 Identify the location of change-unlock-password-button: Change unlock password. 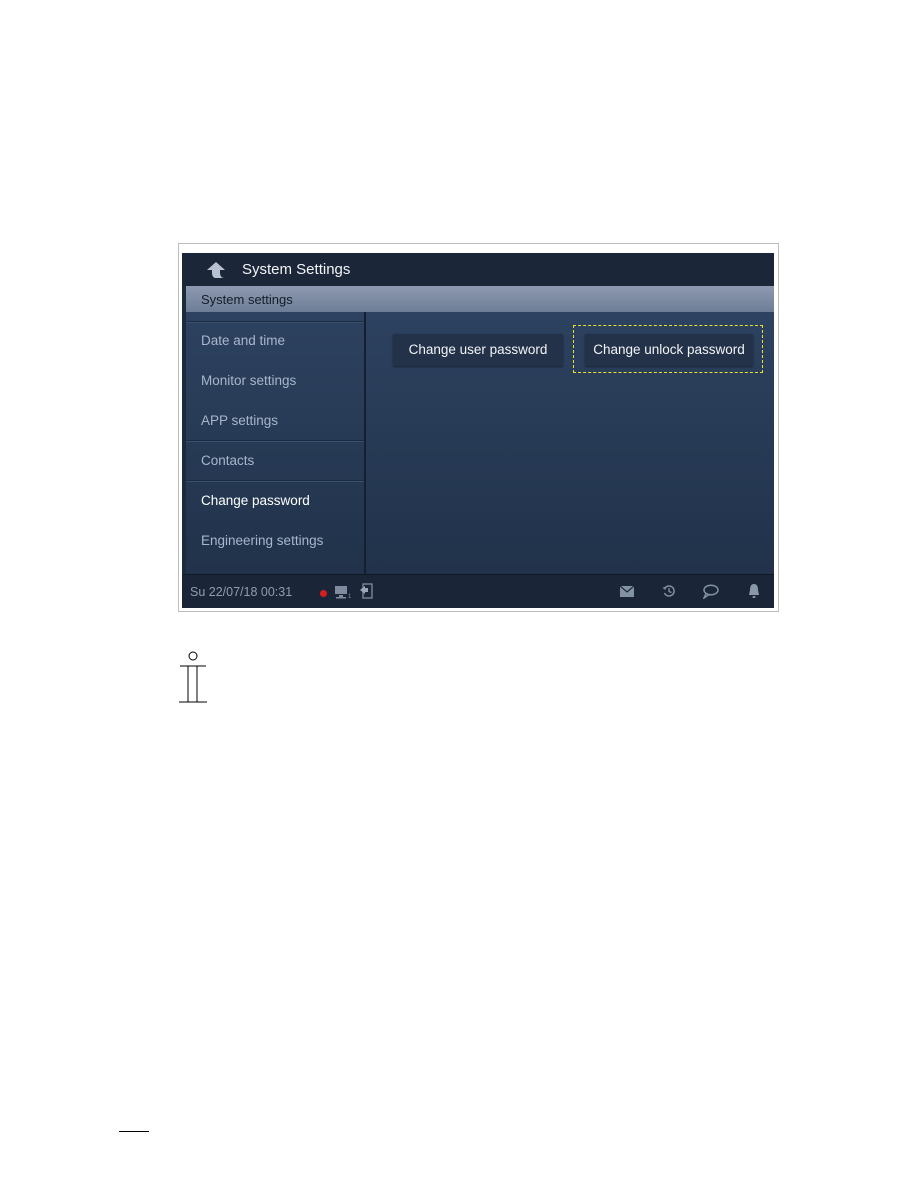
(669, 350).